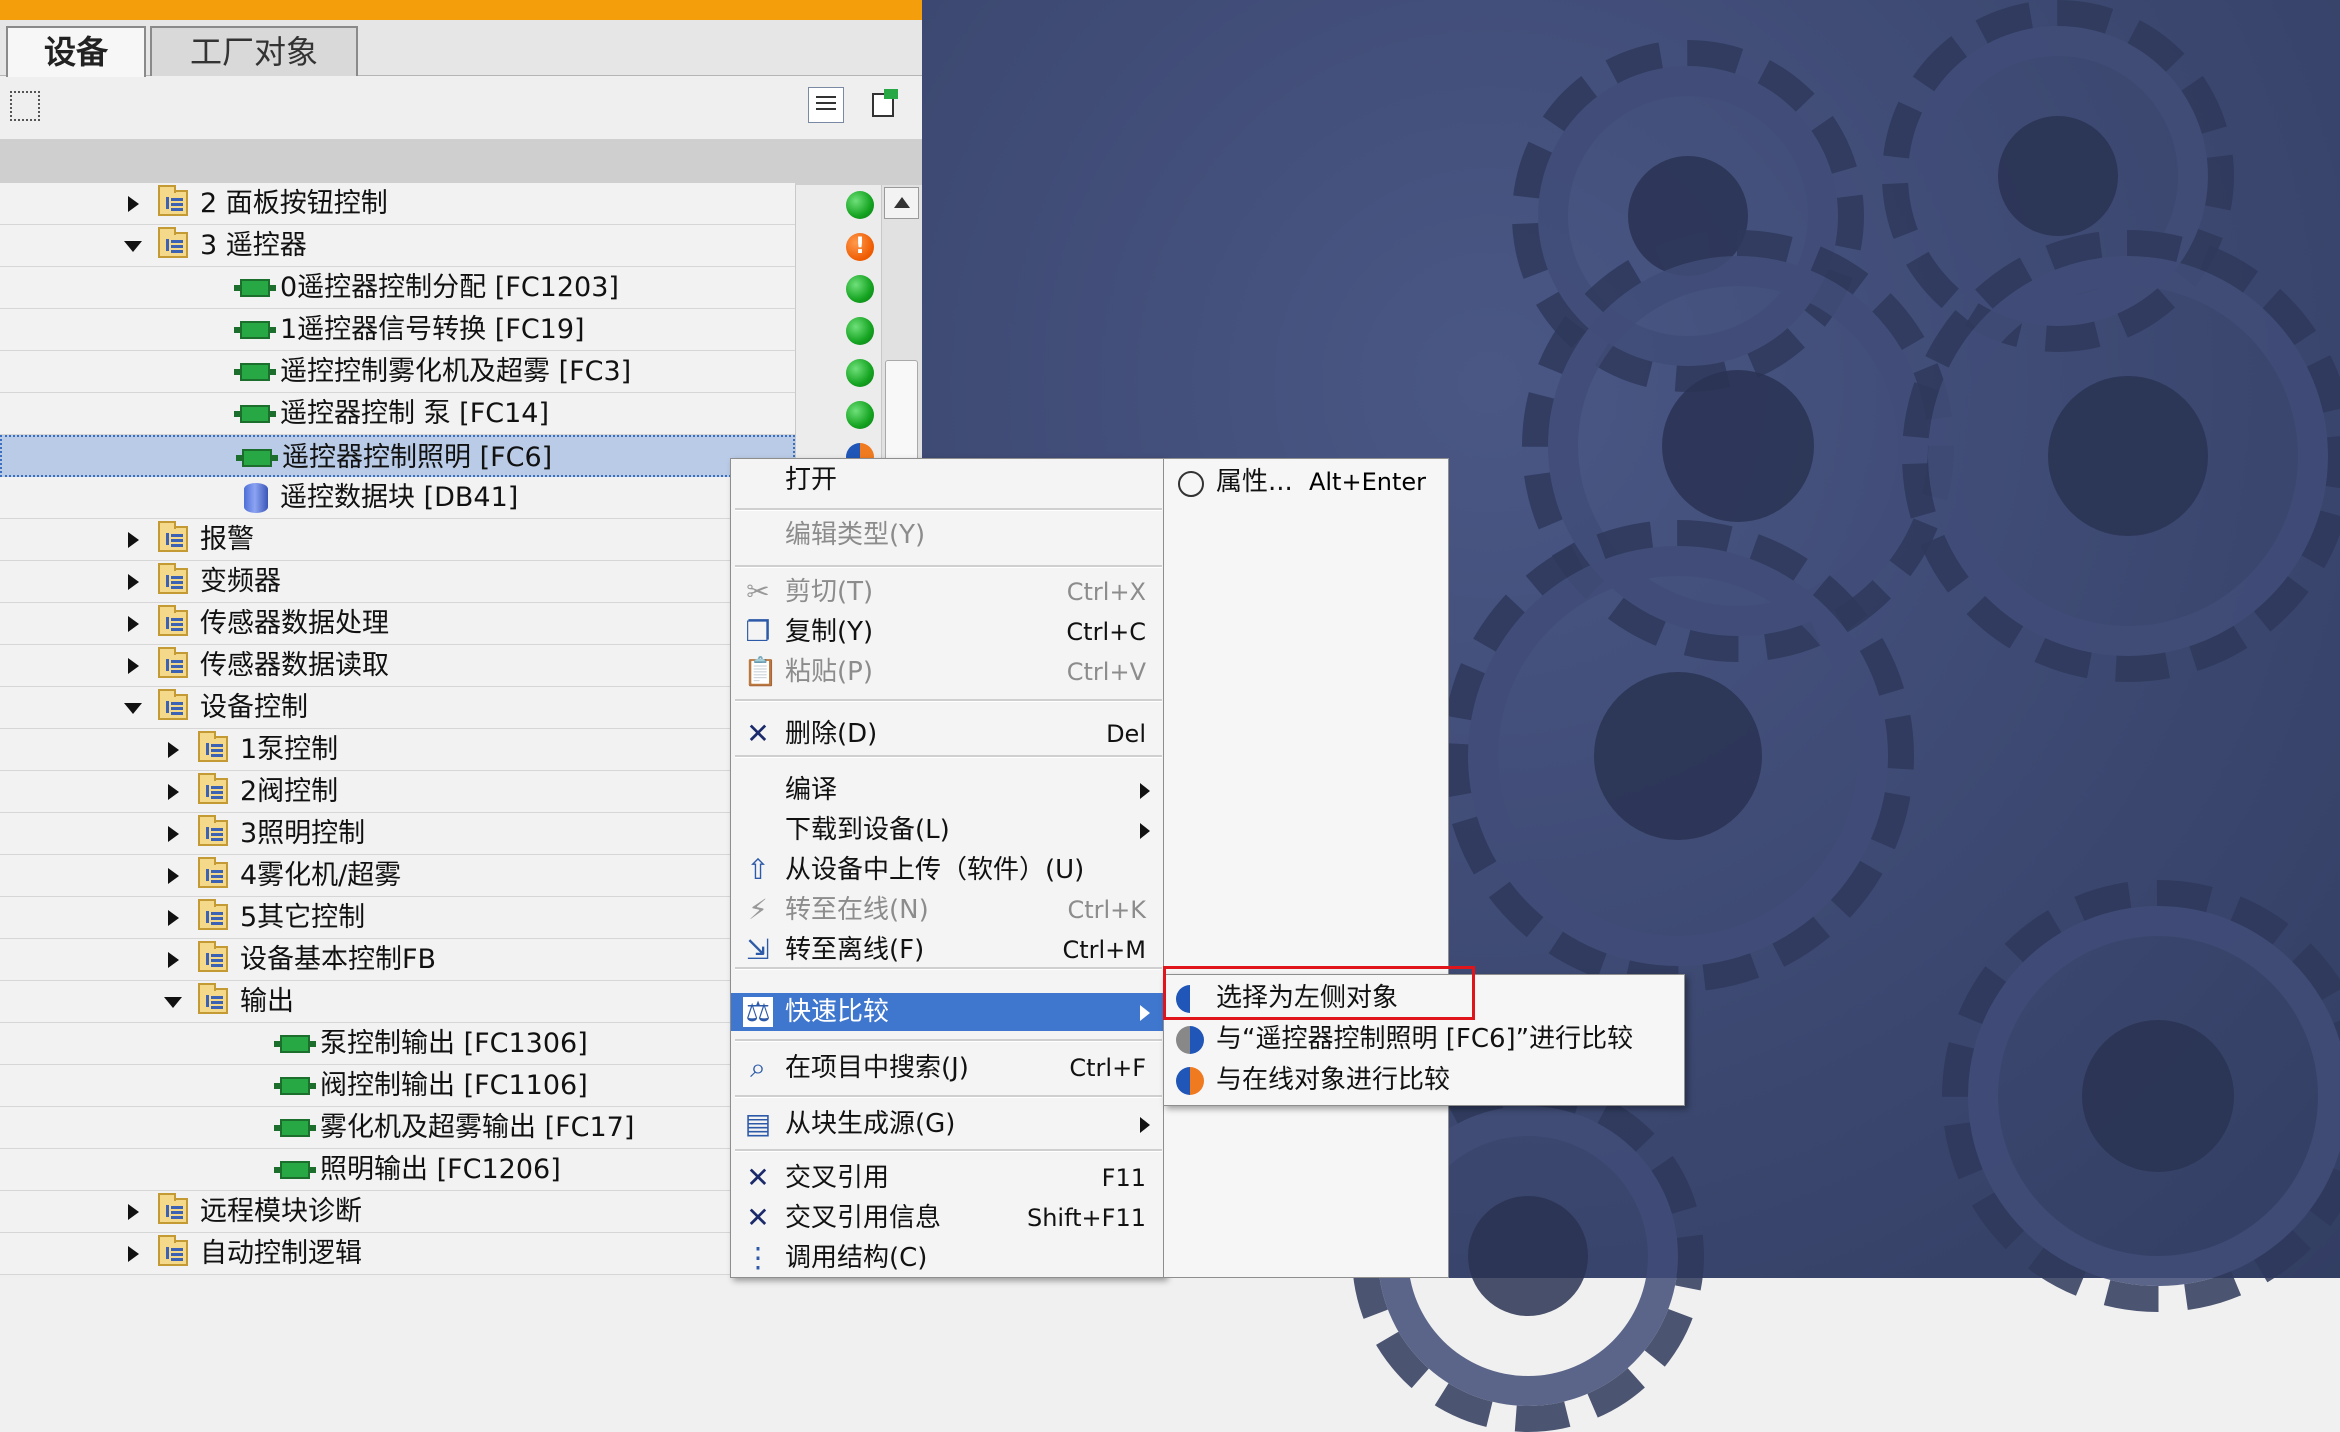 This screenshot has width=2340, height=1432. Describe the element at coordinates (948, 1258) in the screenshot. I see `menu-item: ⋮ 调用结构(C)` at that location.